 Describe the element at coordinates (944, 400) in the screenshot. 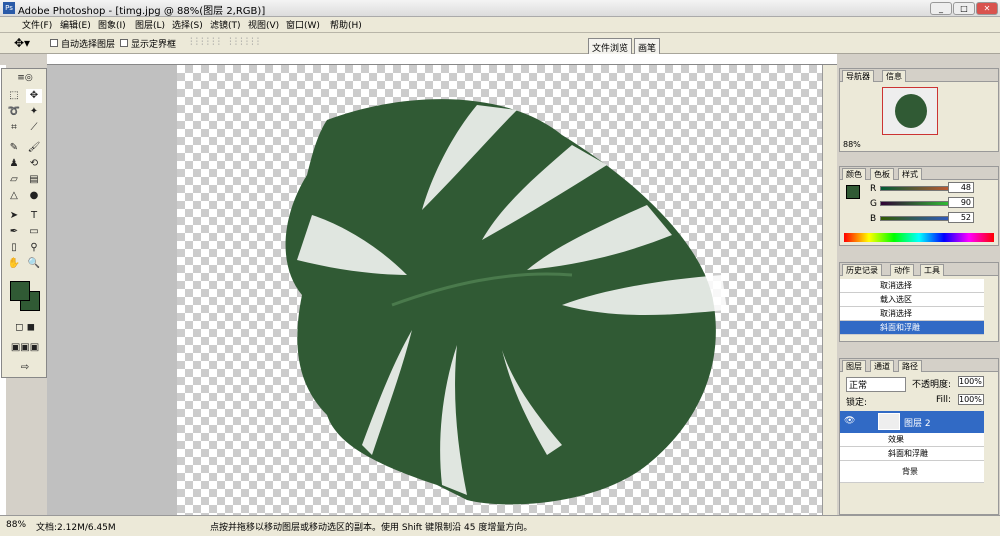

I see `fill-label: Fill:` at that location.